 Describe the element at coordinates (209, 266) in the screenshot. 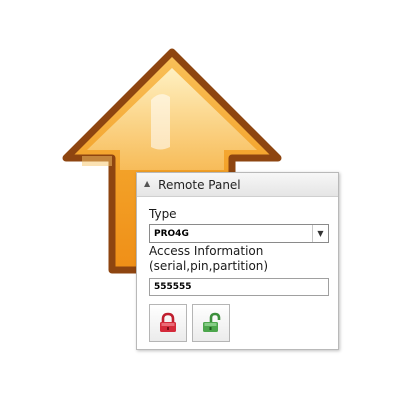

I see `access-label-line2: (serial,pin,partition)` at that location.